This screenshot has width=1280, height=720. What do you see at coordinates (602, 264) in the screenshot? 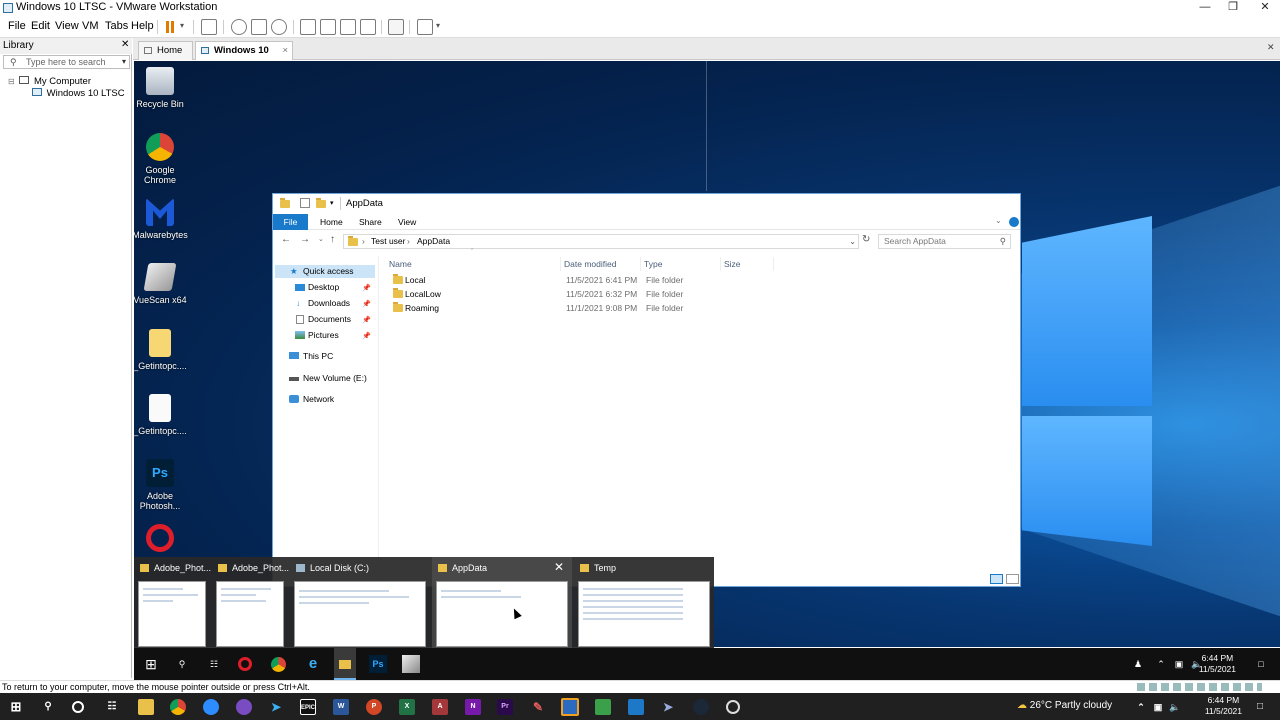
I see `column-header-date: Date modified` at bounding box center [602, 264].